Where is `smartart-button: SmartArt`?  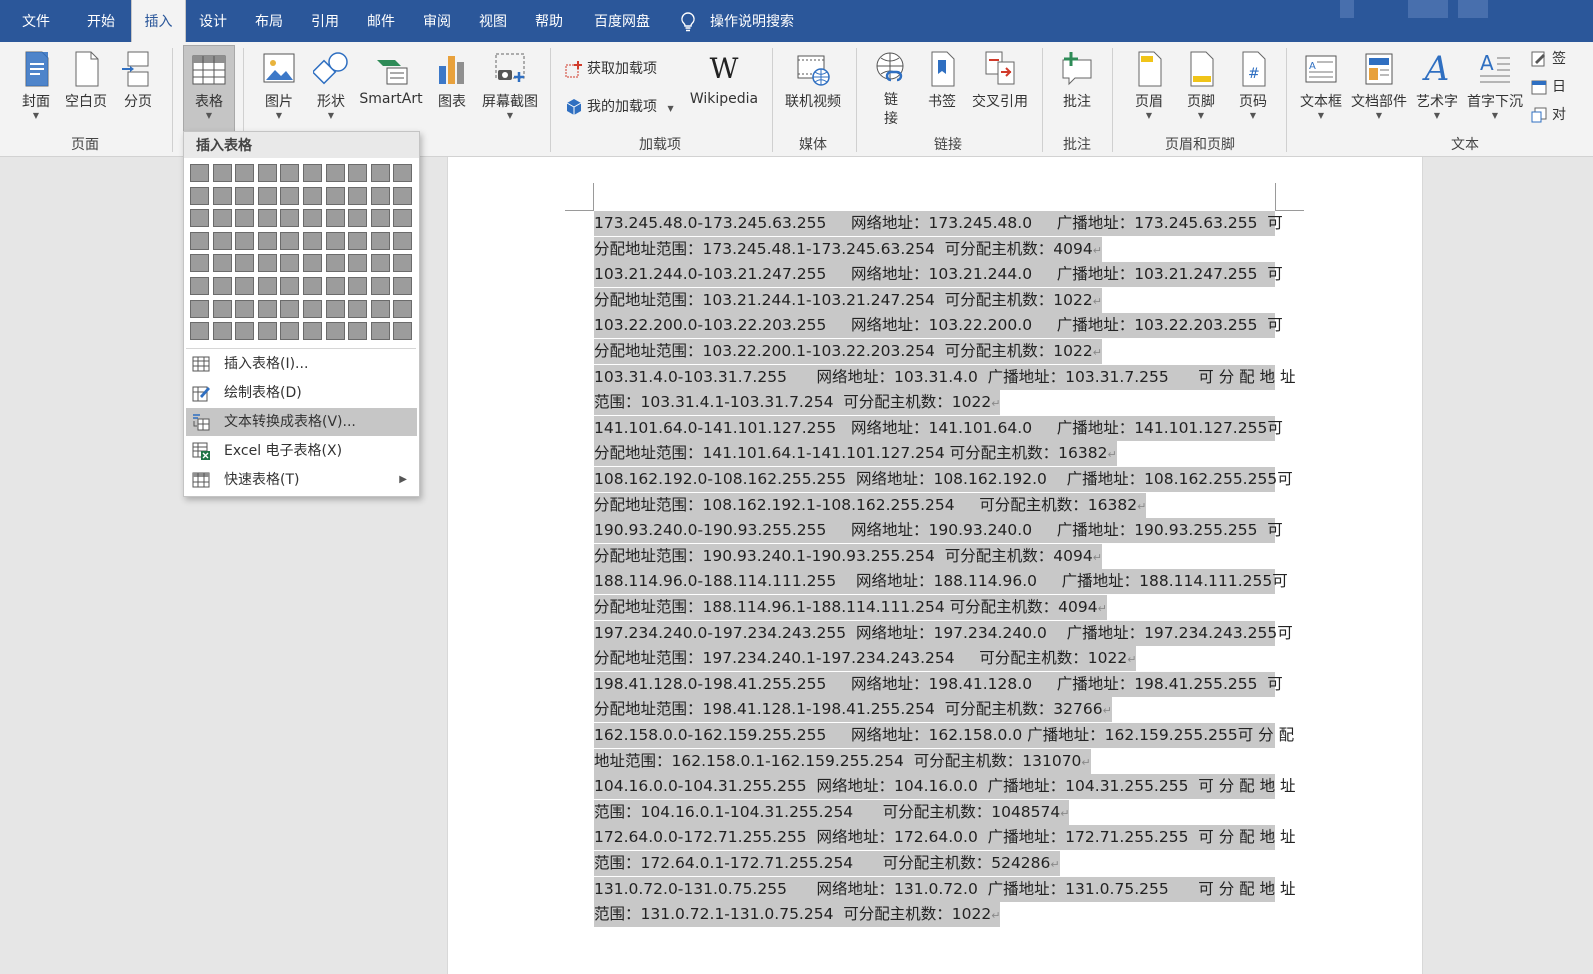 smartart-button: SmartArt is located at coordinates (391, 88).